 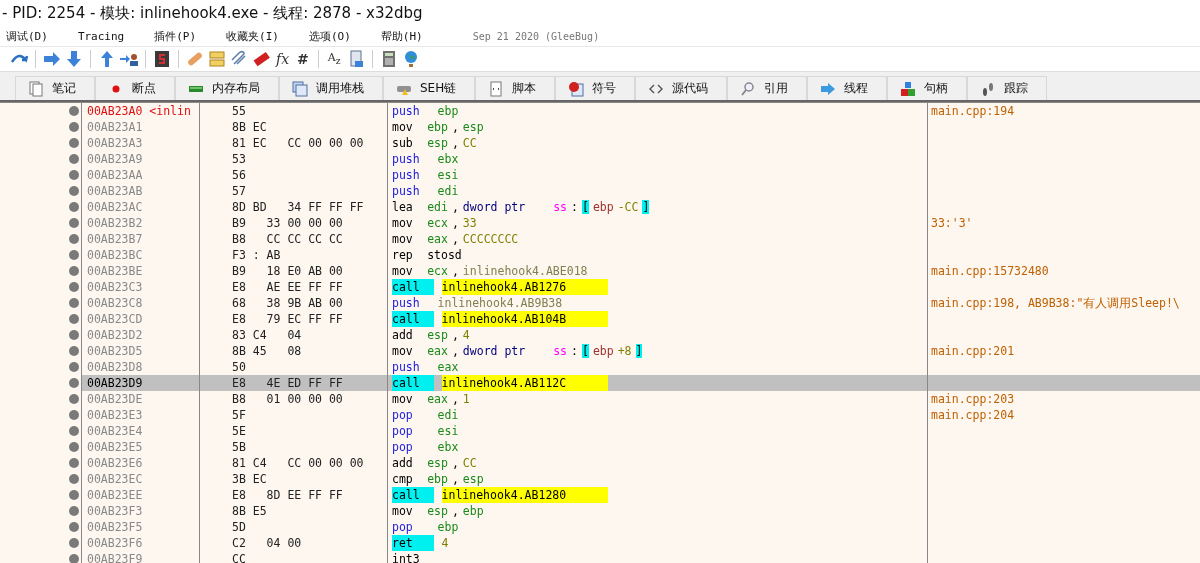 What do you see at coordinates (658, 175) in the screenshot?
I see `disassembly-cell: push esi` at bounding box center [658, 175].